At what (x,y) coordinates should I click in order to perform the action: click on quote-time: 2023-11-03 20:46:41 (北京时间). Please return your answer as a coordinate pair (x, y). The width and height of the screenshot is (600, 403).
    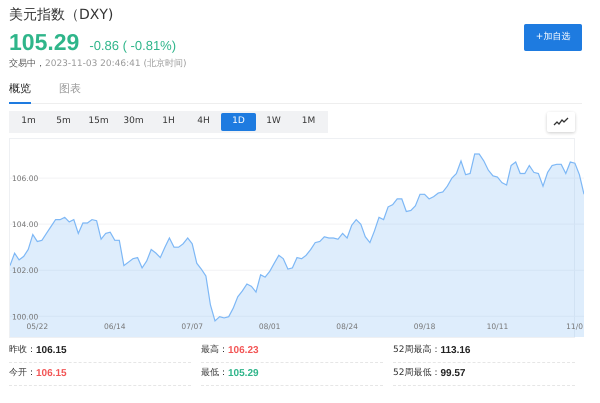
    Looking at the image, I should click on (115, 64).